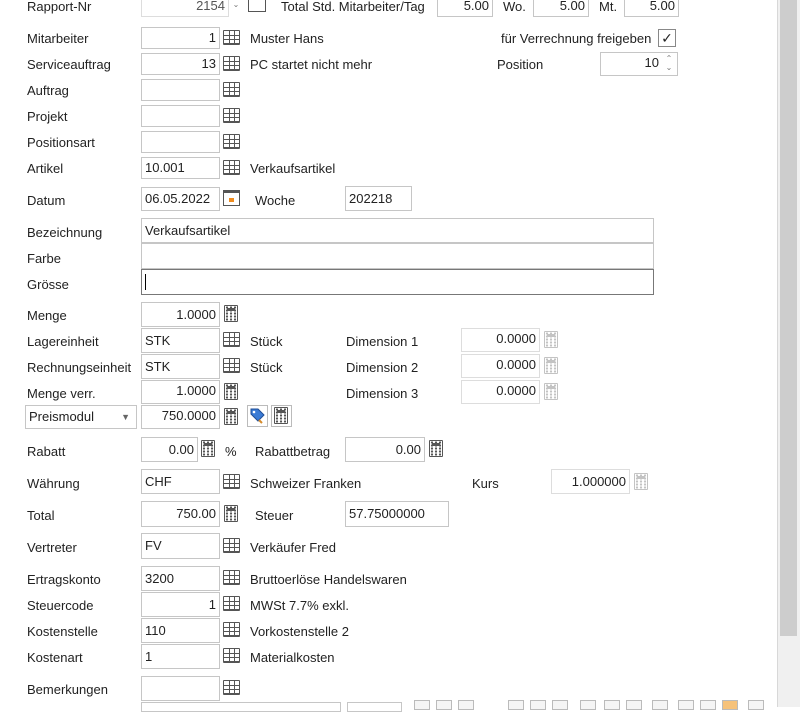 This screenshot has width=800, height=712. Describe the element at coordinates (516, 705) in the screenshot. I see `align-left-button` at that location.